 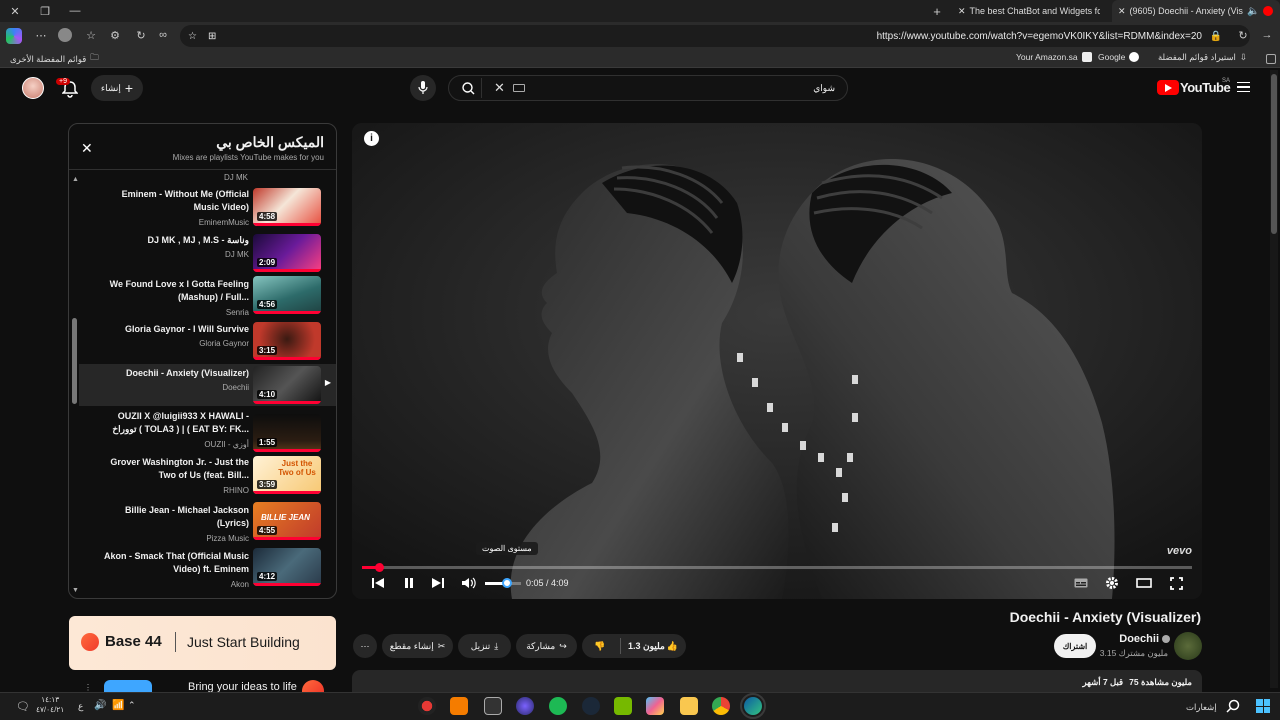 What do you see at coordinates (65, 35) in the screenshot?
I see `profile-avatar-icon` at bounding box center [65, 35].